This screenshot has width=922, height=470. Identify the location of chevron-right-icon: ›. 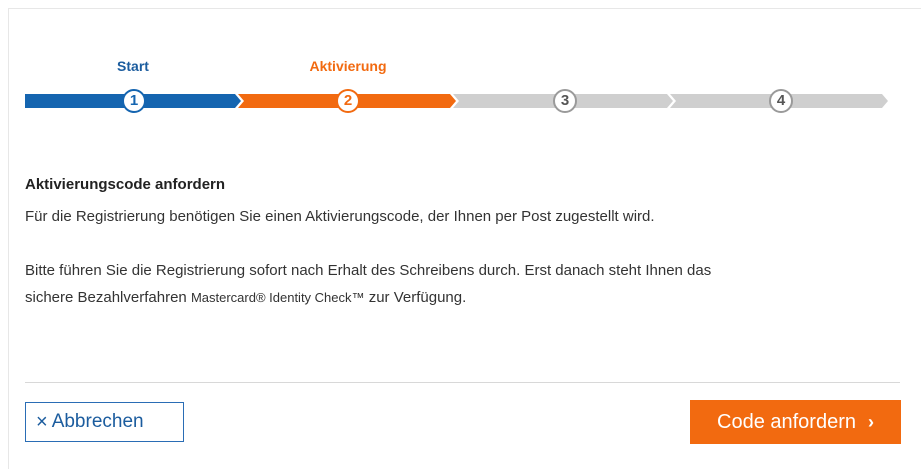
(870, 421).